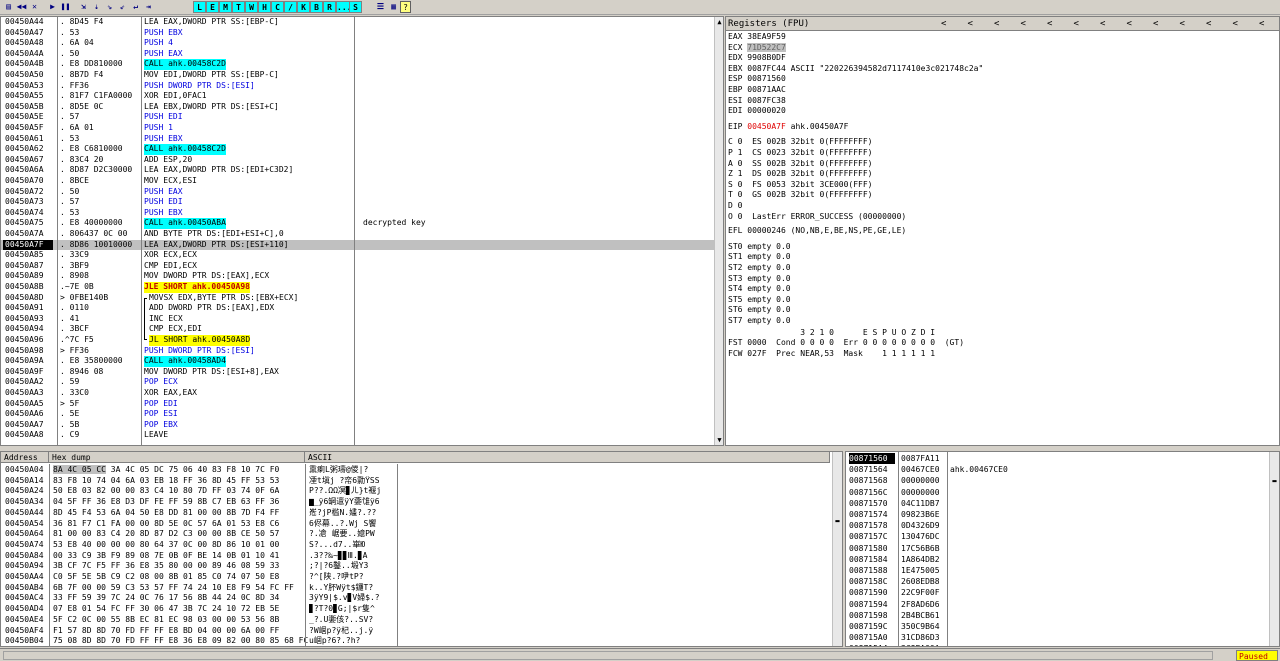 The height and width of the screenshot is (661, 1280). I want to click on dump-scrollbar: ▬, so click(837, 549).